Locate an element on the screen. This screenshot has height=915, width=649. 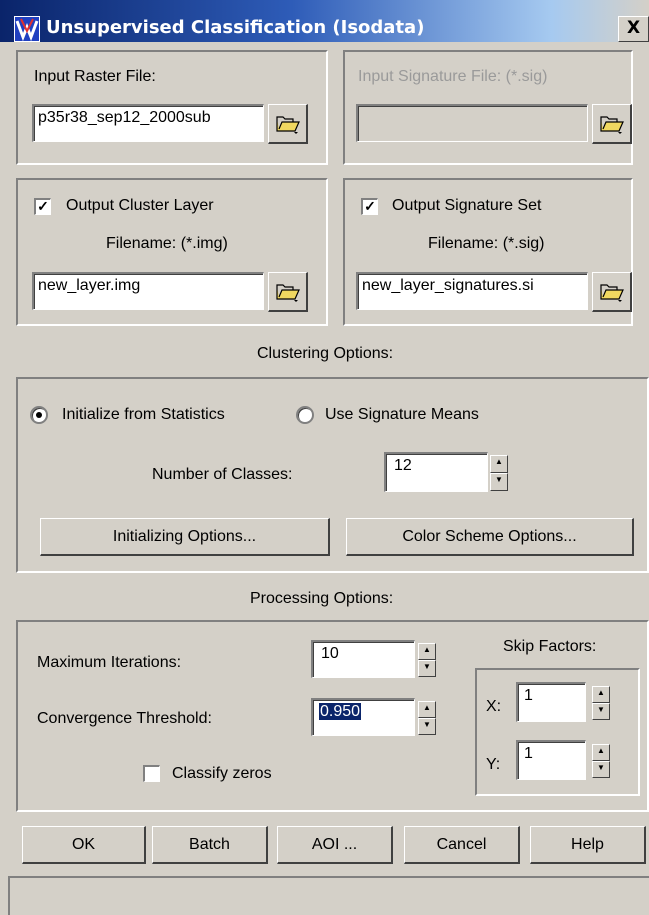
skip-y-input: 1 is located at coordinates (551, 760).